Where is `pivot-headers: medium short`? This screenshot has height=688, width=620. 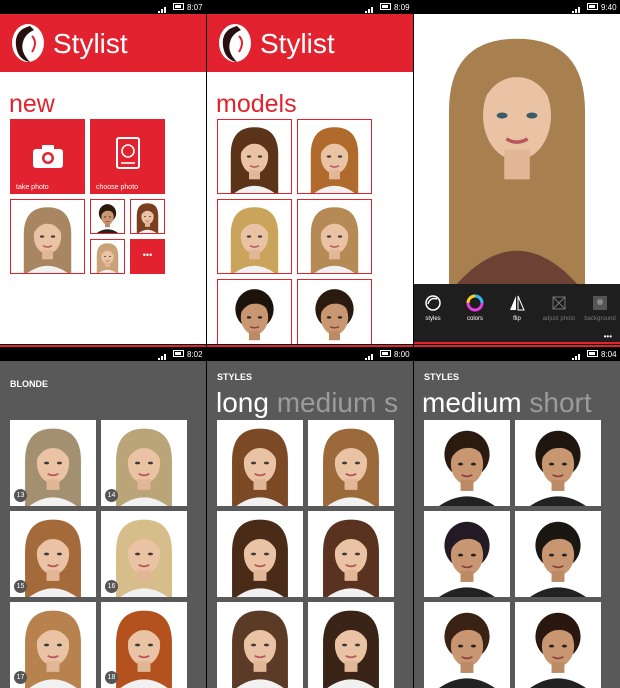
pivot-headers: medium short is located at coordinates (507, 403).